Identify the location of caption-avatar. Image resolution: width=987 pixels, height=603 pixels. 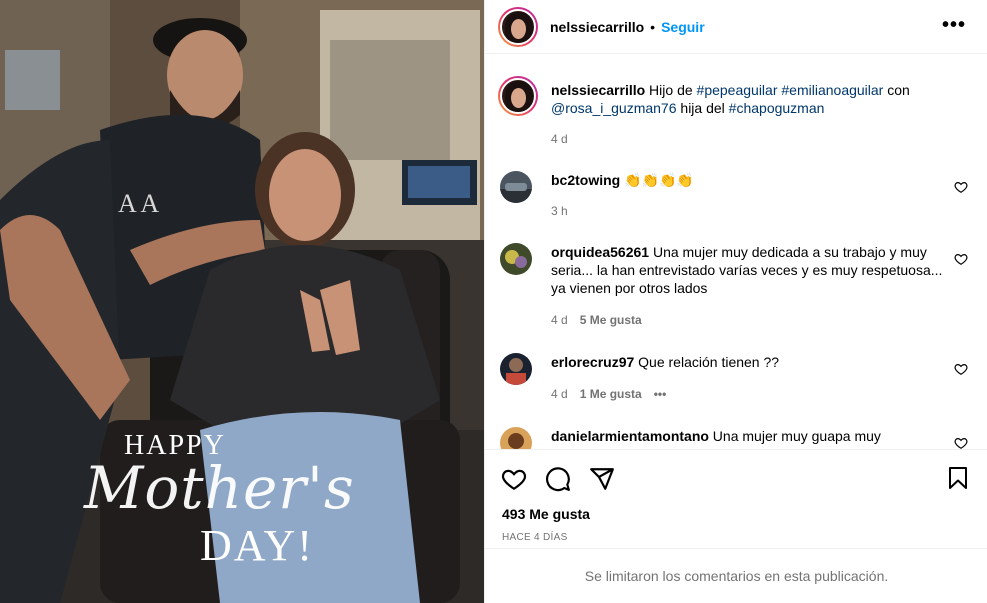
(518, 96).